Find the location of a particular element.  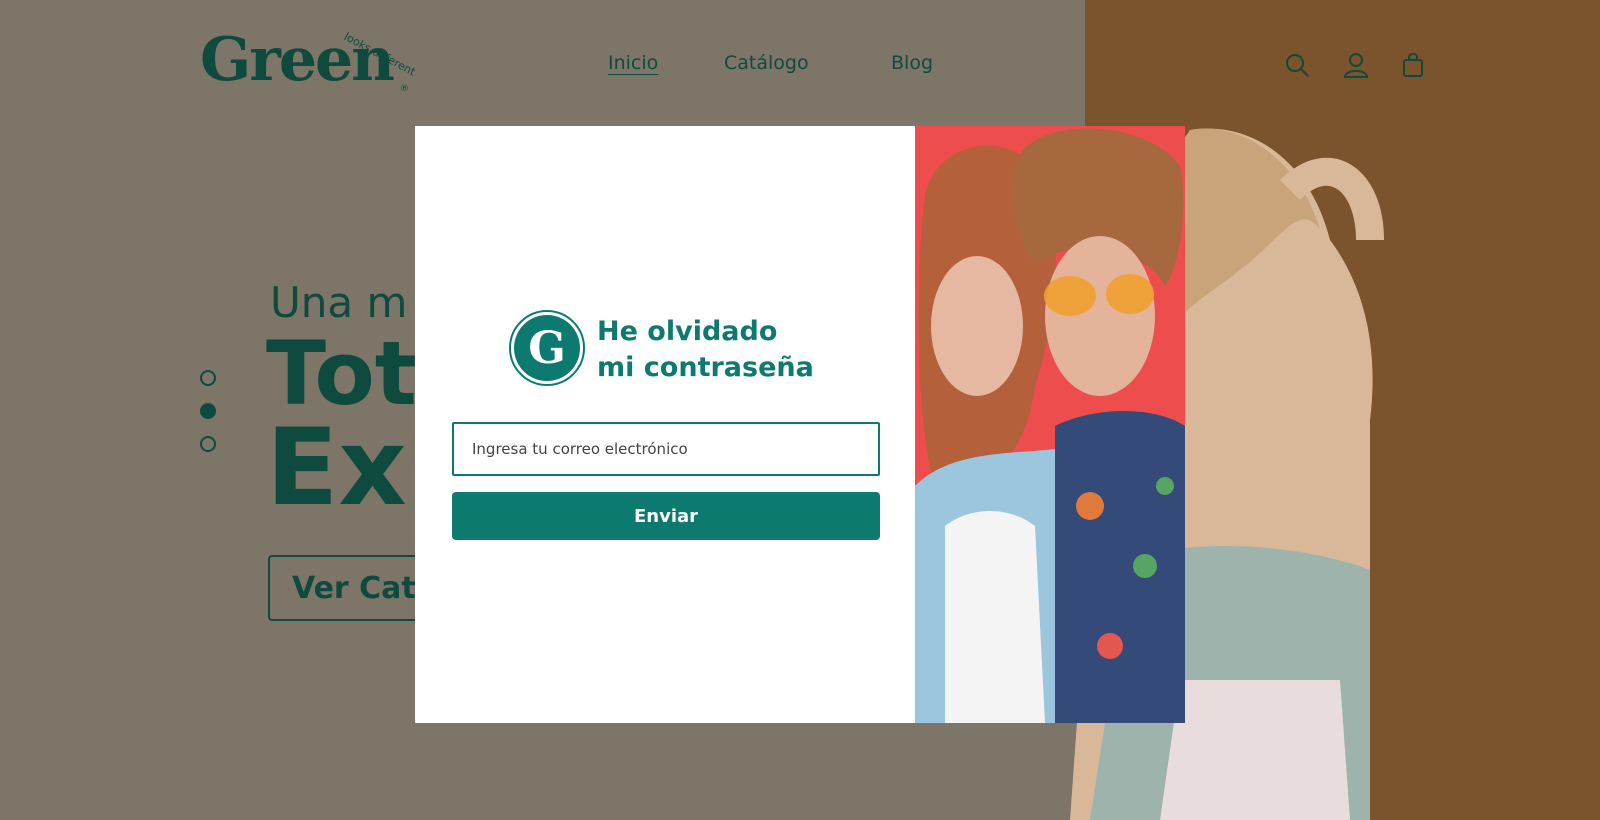

modal-title: He olvidado mi contraseña is located at coordinates (705, 350).